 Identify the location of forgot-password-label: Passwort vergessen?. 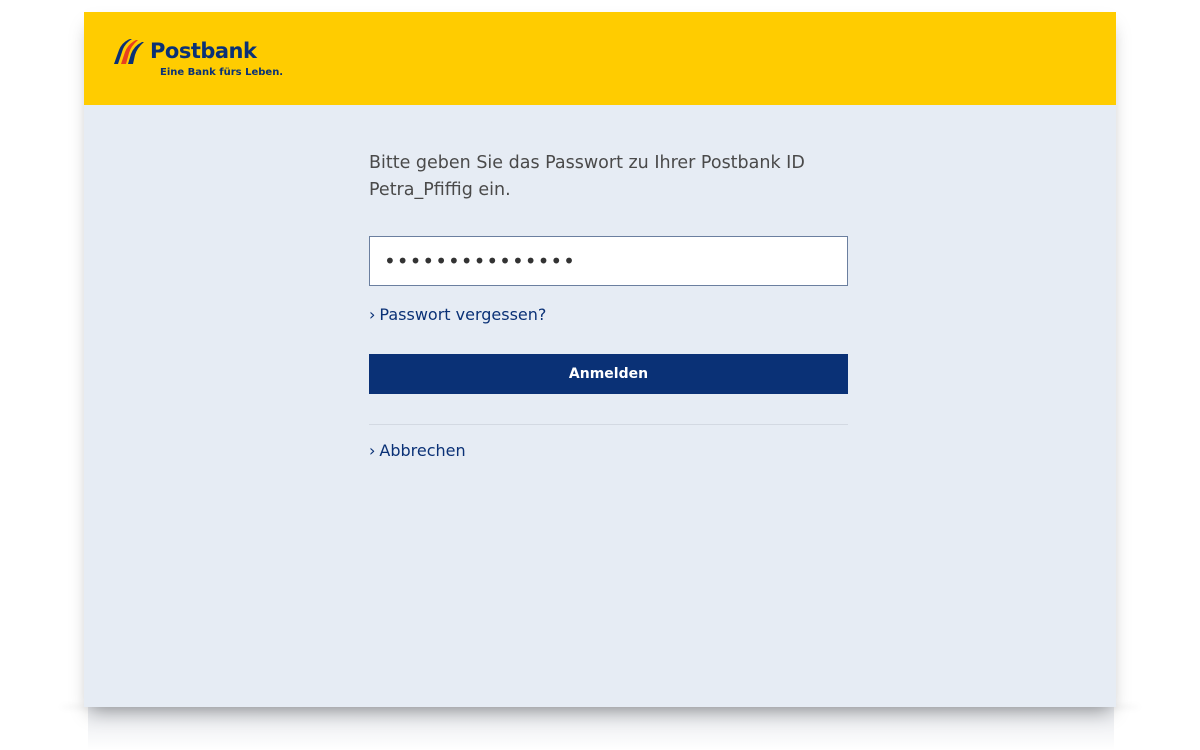
(463, 314).